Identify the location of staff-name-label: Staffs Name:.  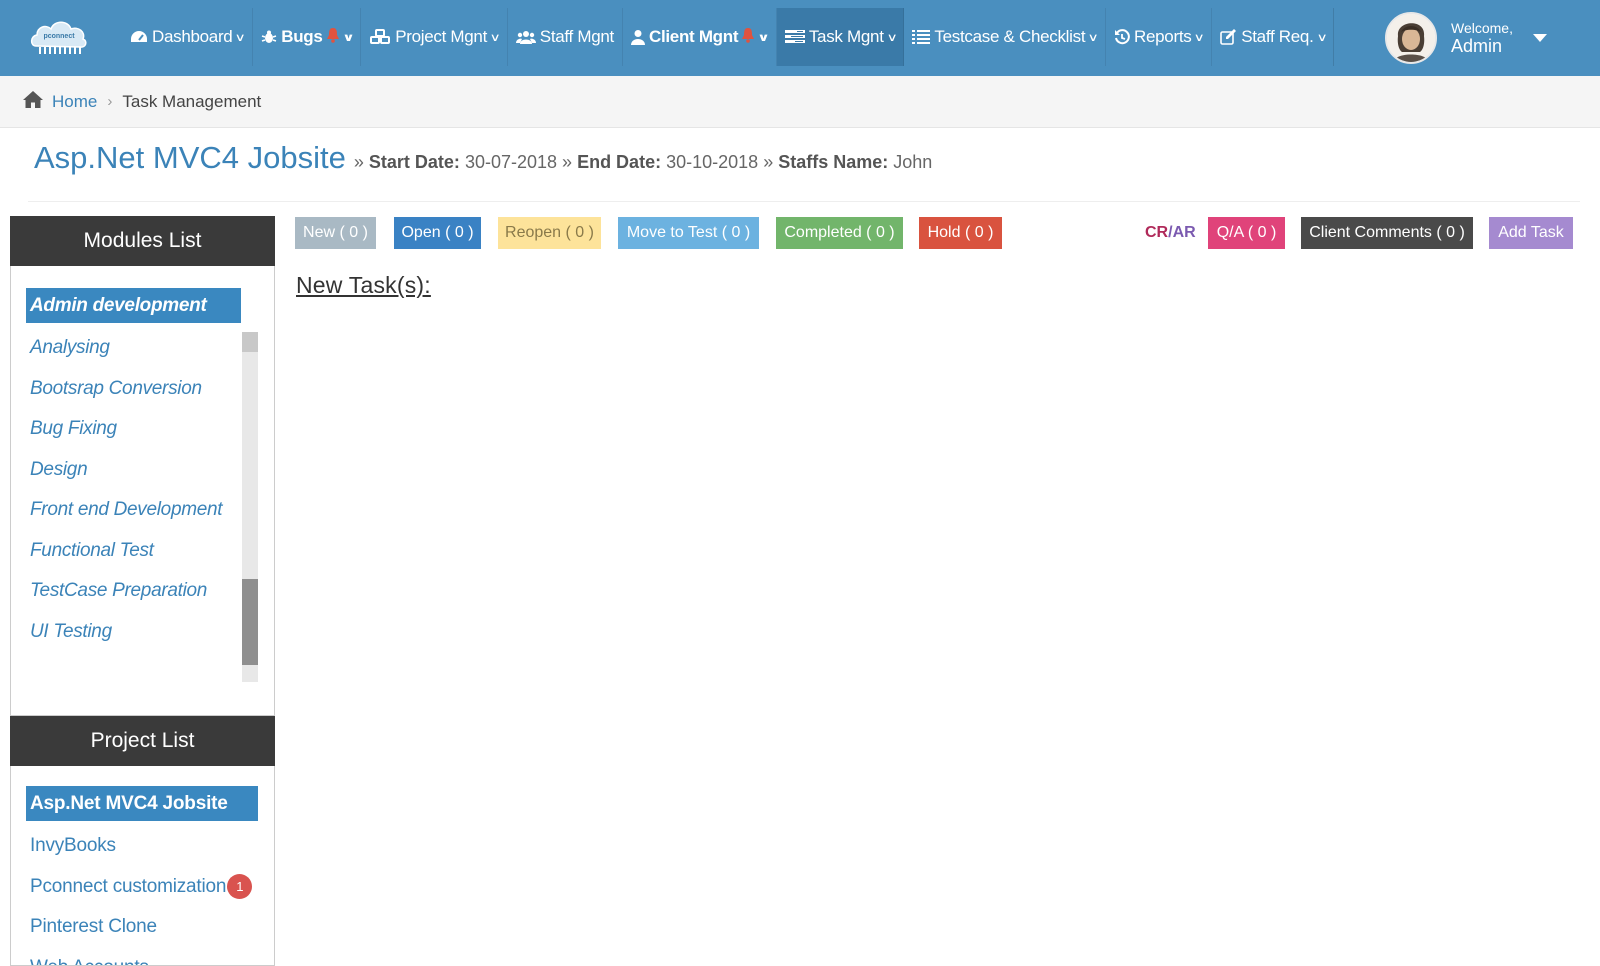
(833, 162).